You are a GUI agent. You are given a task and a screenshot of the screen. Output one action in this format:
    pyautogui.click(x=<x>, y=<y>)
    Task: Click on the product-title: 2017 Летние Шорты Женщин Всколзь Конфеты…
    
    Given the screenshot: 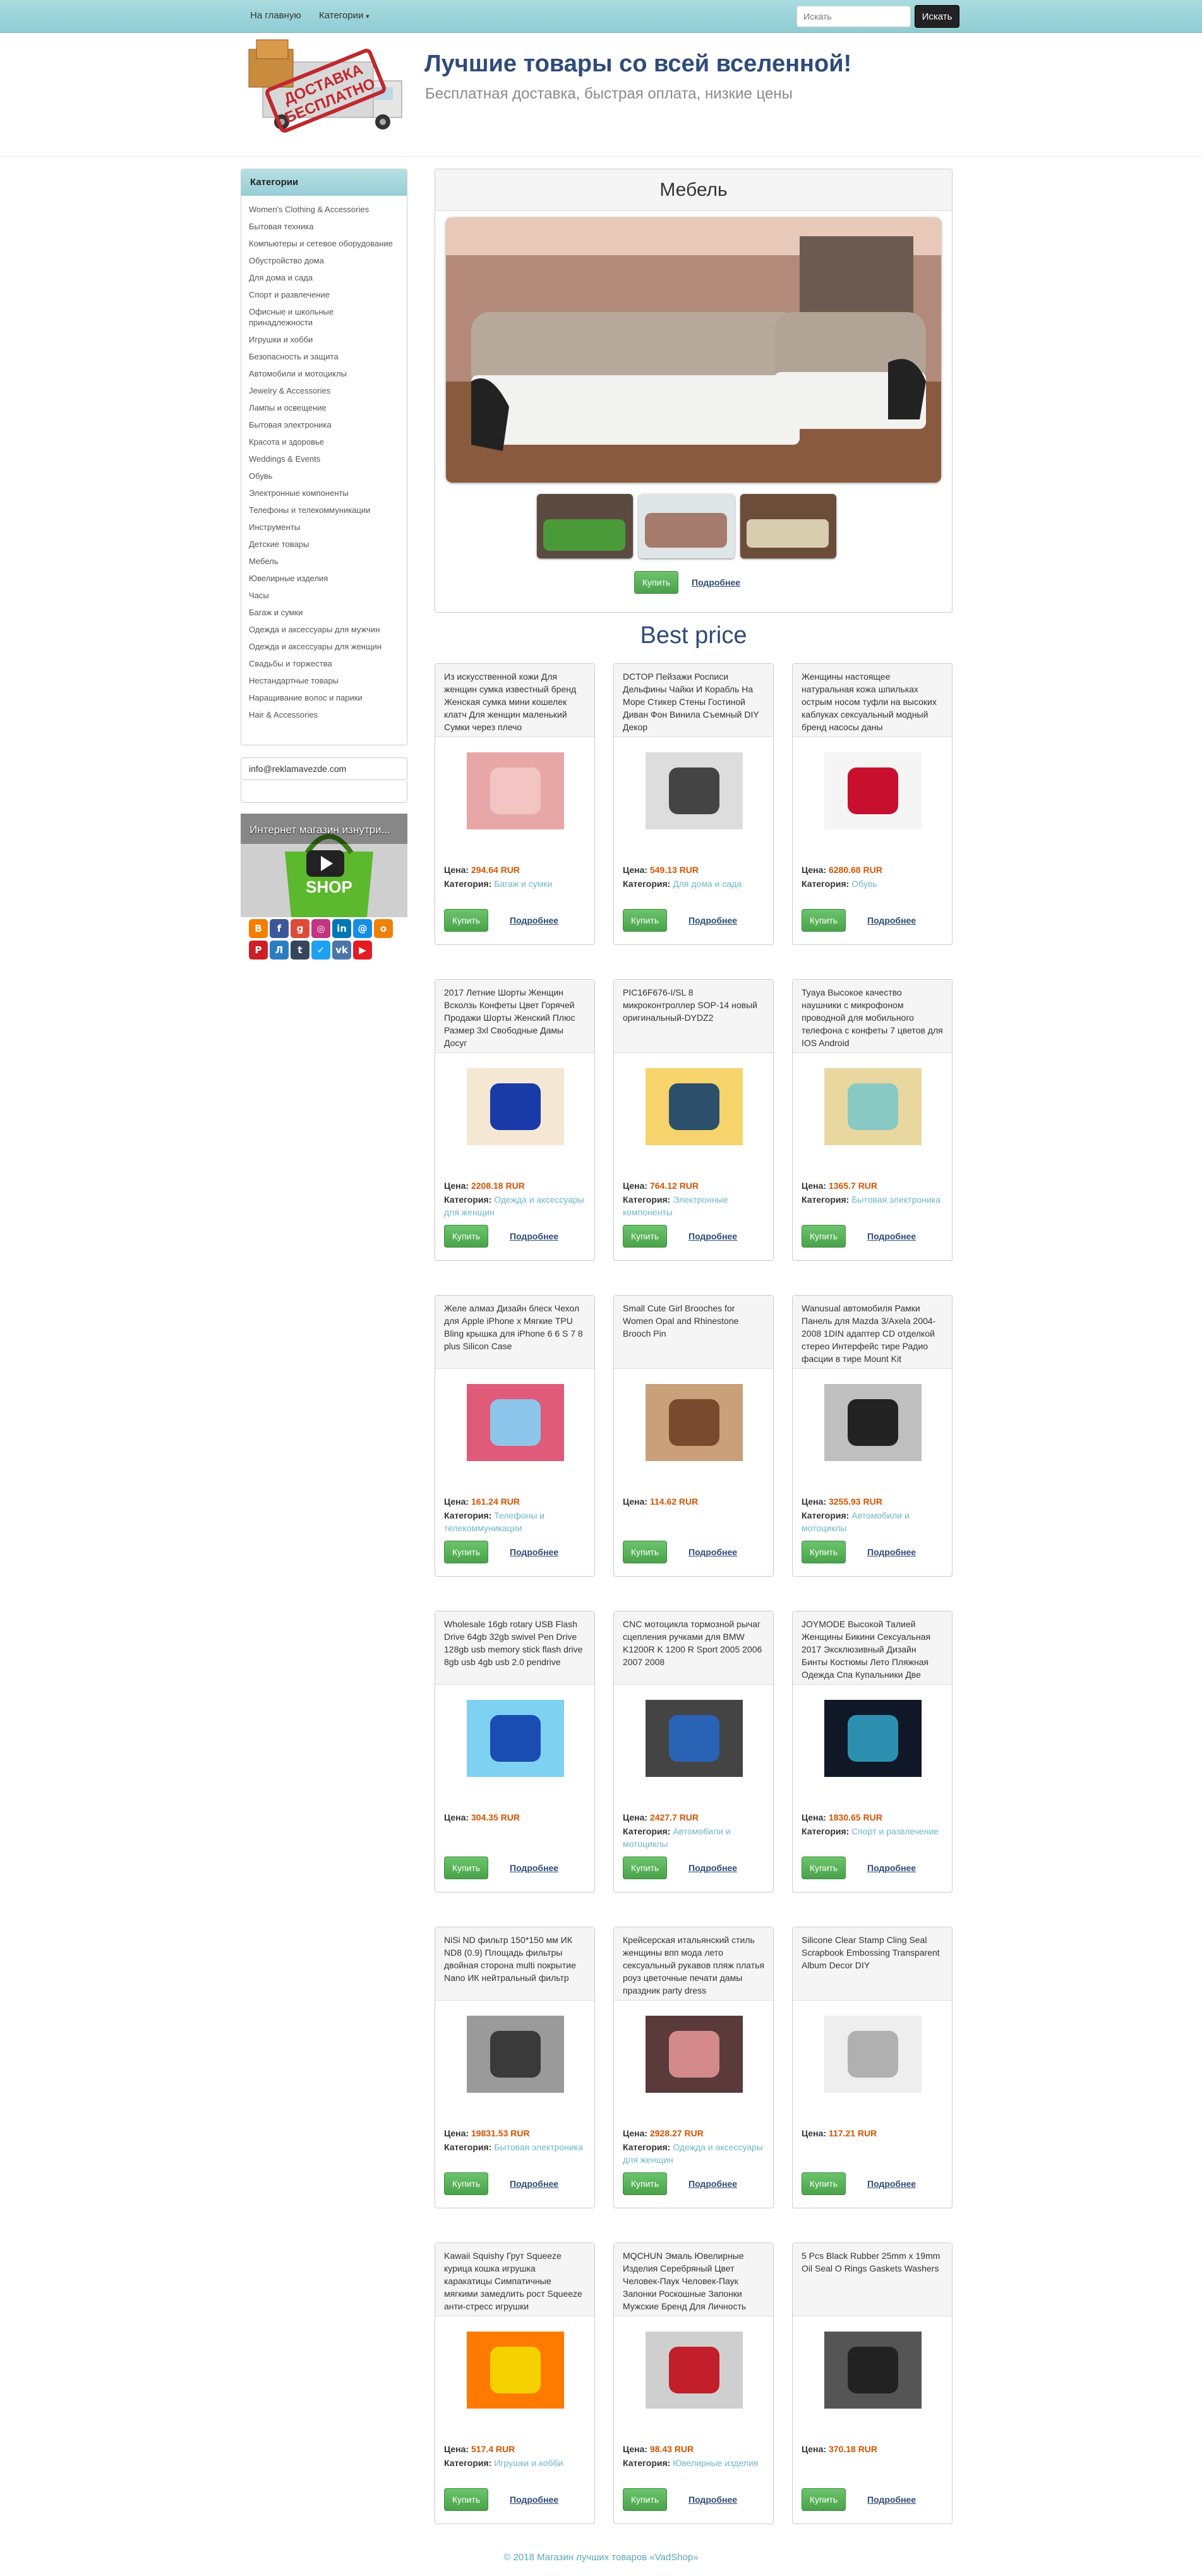 What is the action you would take?
    pyautogui.click(x=514, y=1016)
    